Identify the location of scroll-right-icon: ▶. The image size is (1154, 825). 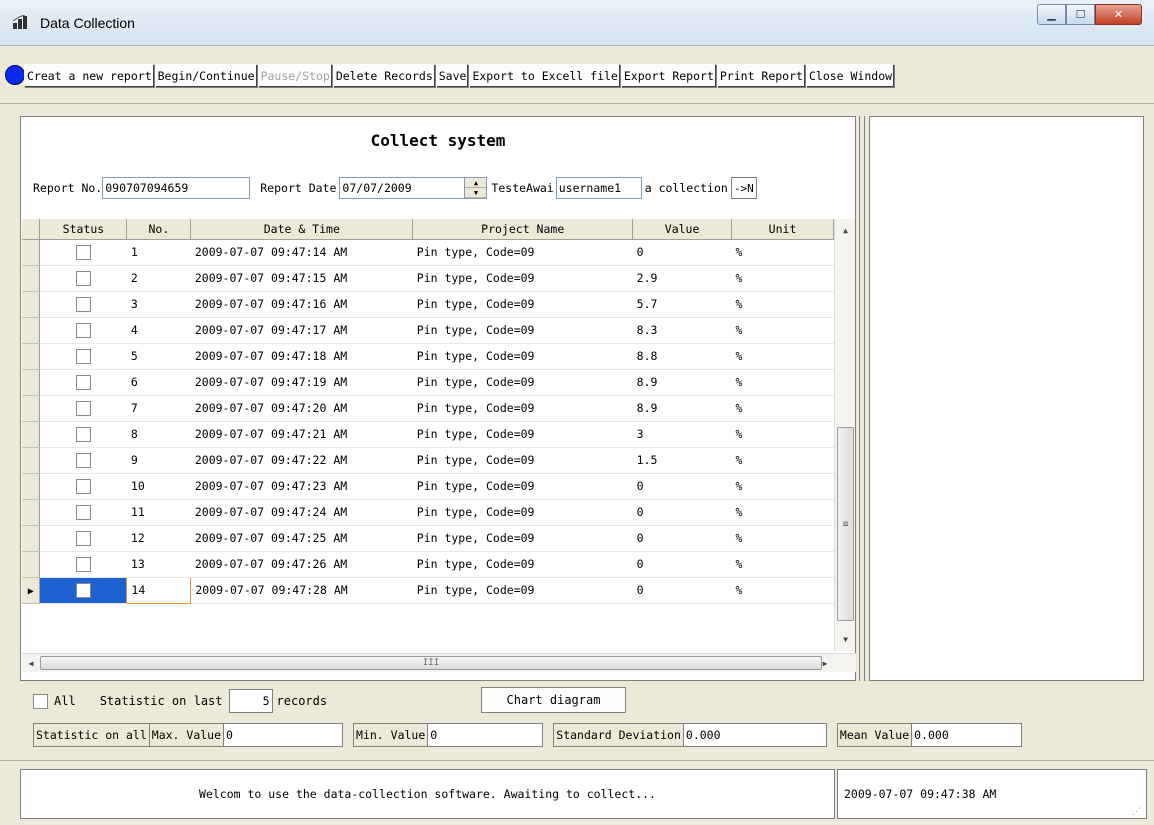
(825, 663).